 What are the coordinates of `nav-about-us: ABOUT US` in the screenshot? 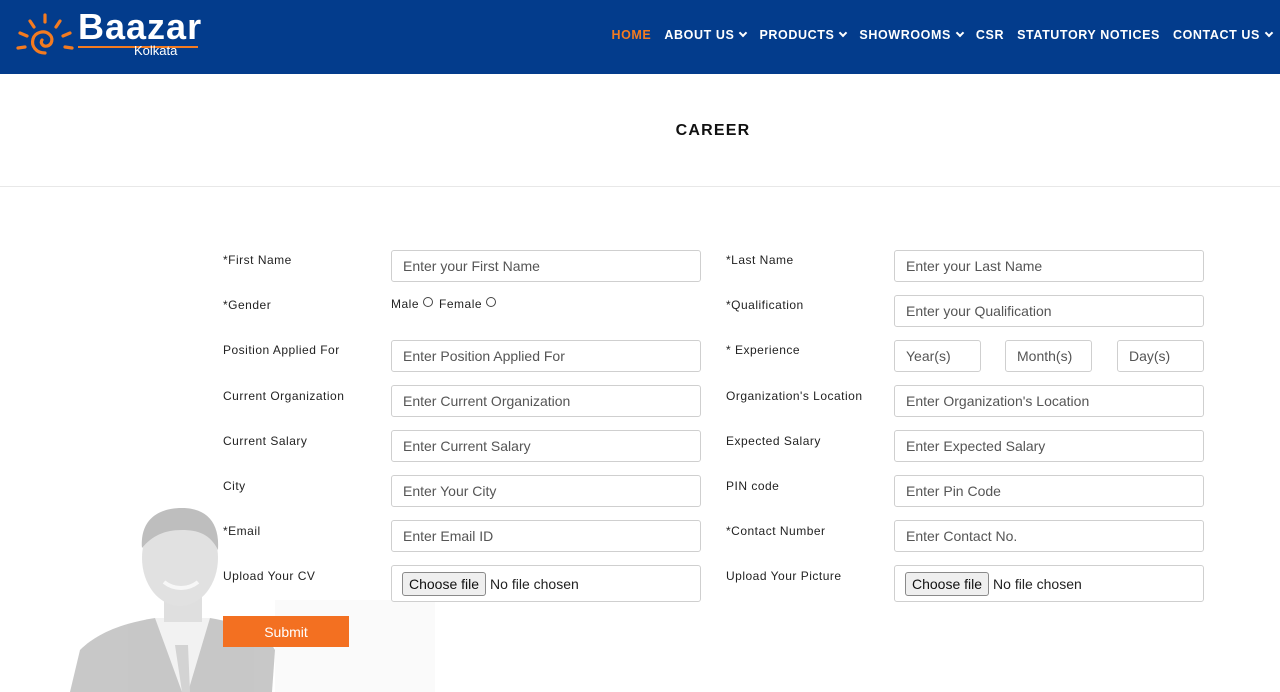 It's located at (706, 35).